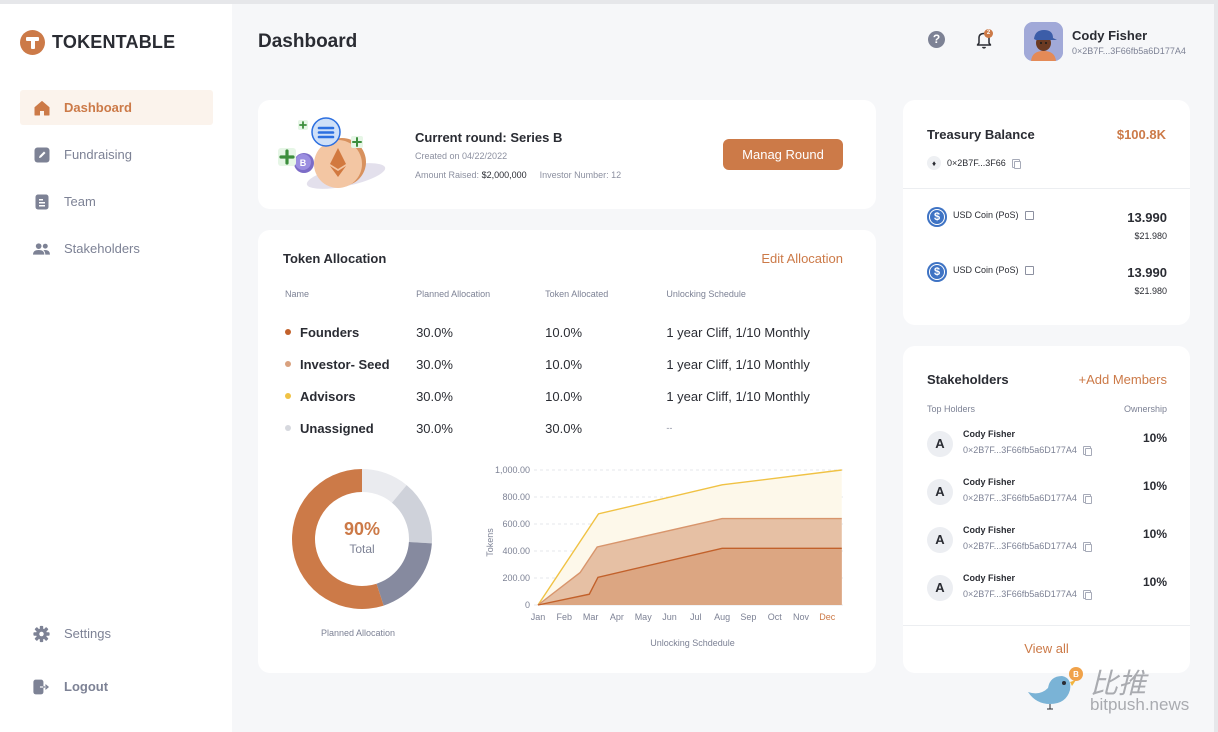 Image resolution: width=1218 pixels, height=732 pixels. What do you see at coordinates (1150, 236) in the screenshot?
I see `coin-usd-value: $21.980` at bounding box center [1150, 236].